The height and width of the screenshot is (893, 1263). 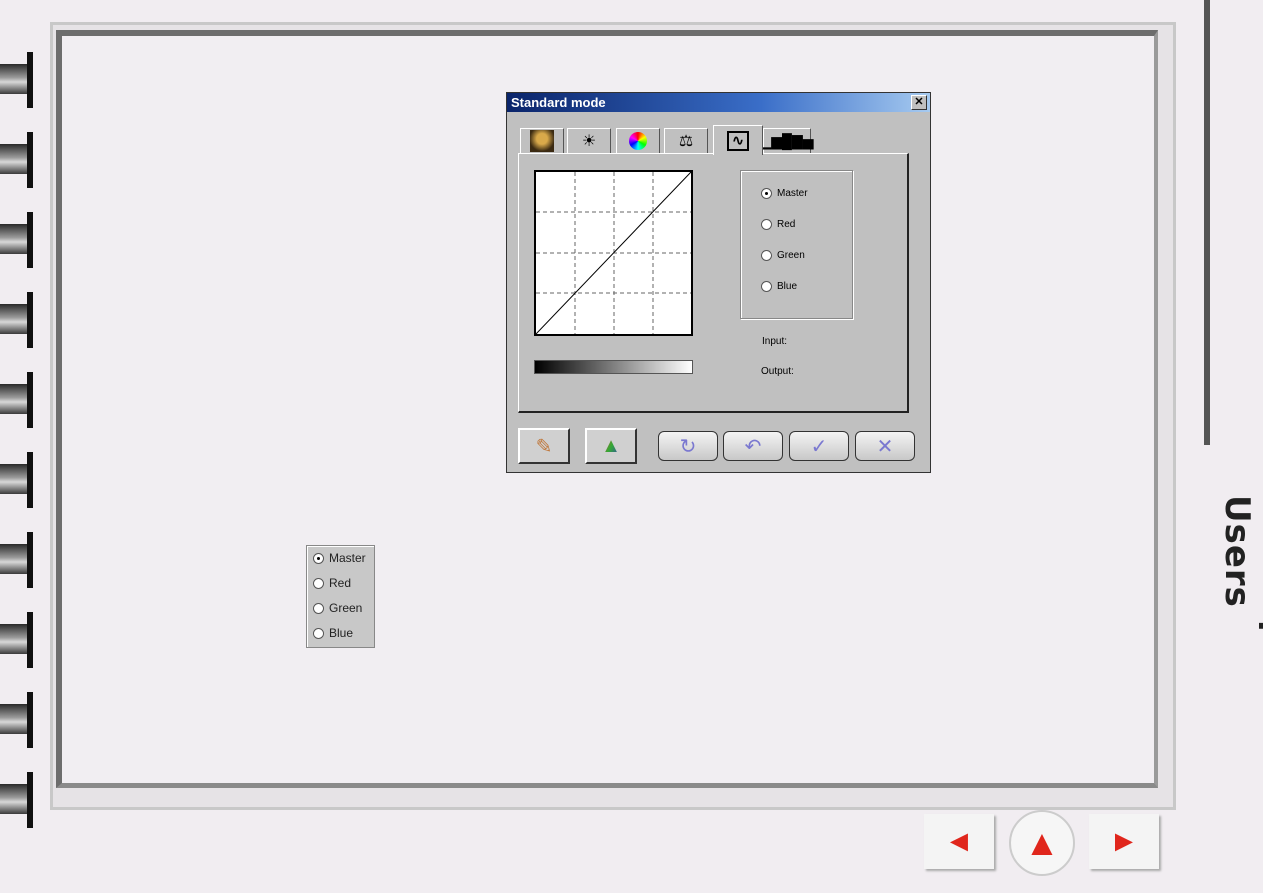 I want to click on brightness-icon: ☀, so click(x=589, y=141).